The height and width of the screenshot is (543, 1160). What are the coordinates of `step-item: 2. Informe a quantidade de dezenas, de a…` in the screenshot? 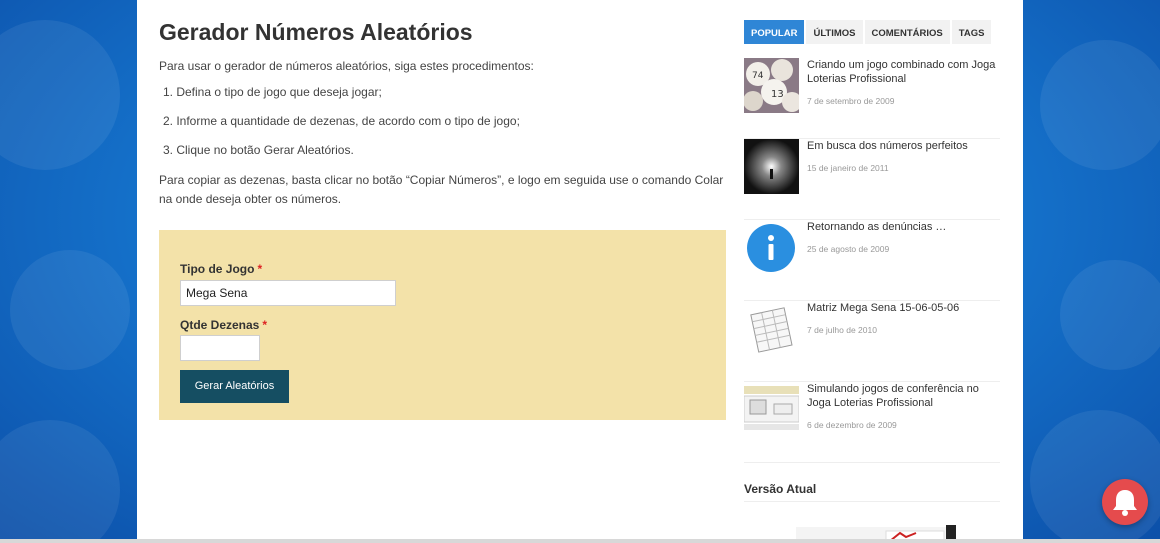 It's located at (341, 121).